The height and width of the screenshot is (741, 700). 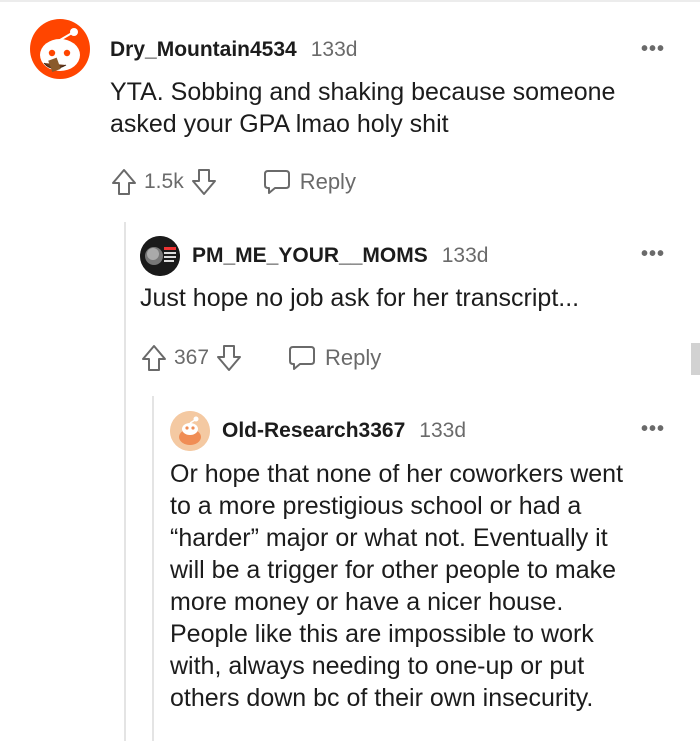 I want to click on user-photo-icon, so click(x=160, y=256).